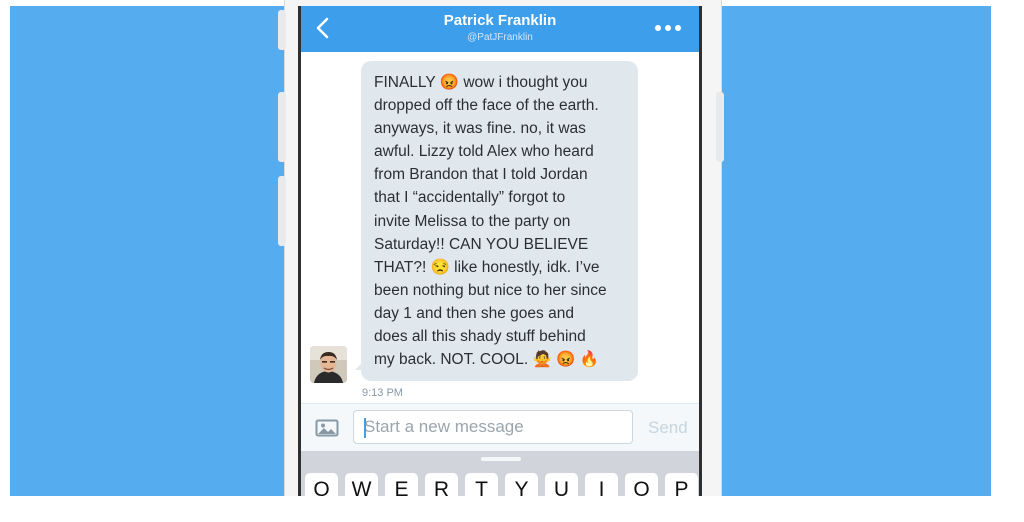 Image resolution: width=1024 pixels, height=522 pixels. I want to click on key-y: Y, so click(521, 484).